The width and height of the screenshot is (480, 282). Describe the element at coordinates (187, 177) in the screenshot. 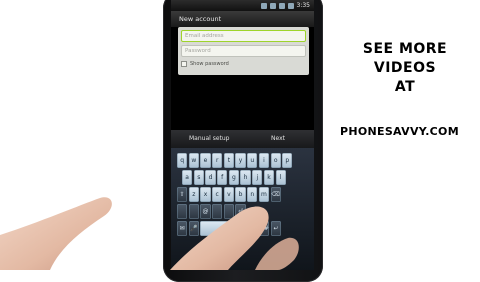

I see `keyboard-key: a` at that location.